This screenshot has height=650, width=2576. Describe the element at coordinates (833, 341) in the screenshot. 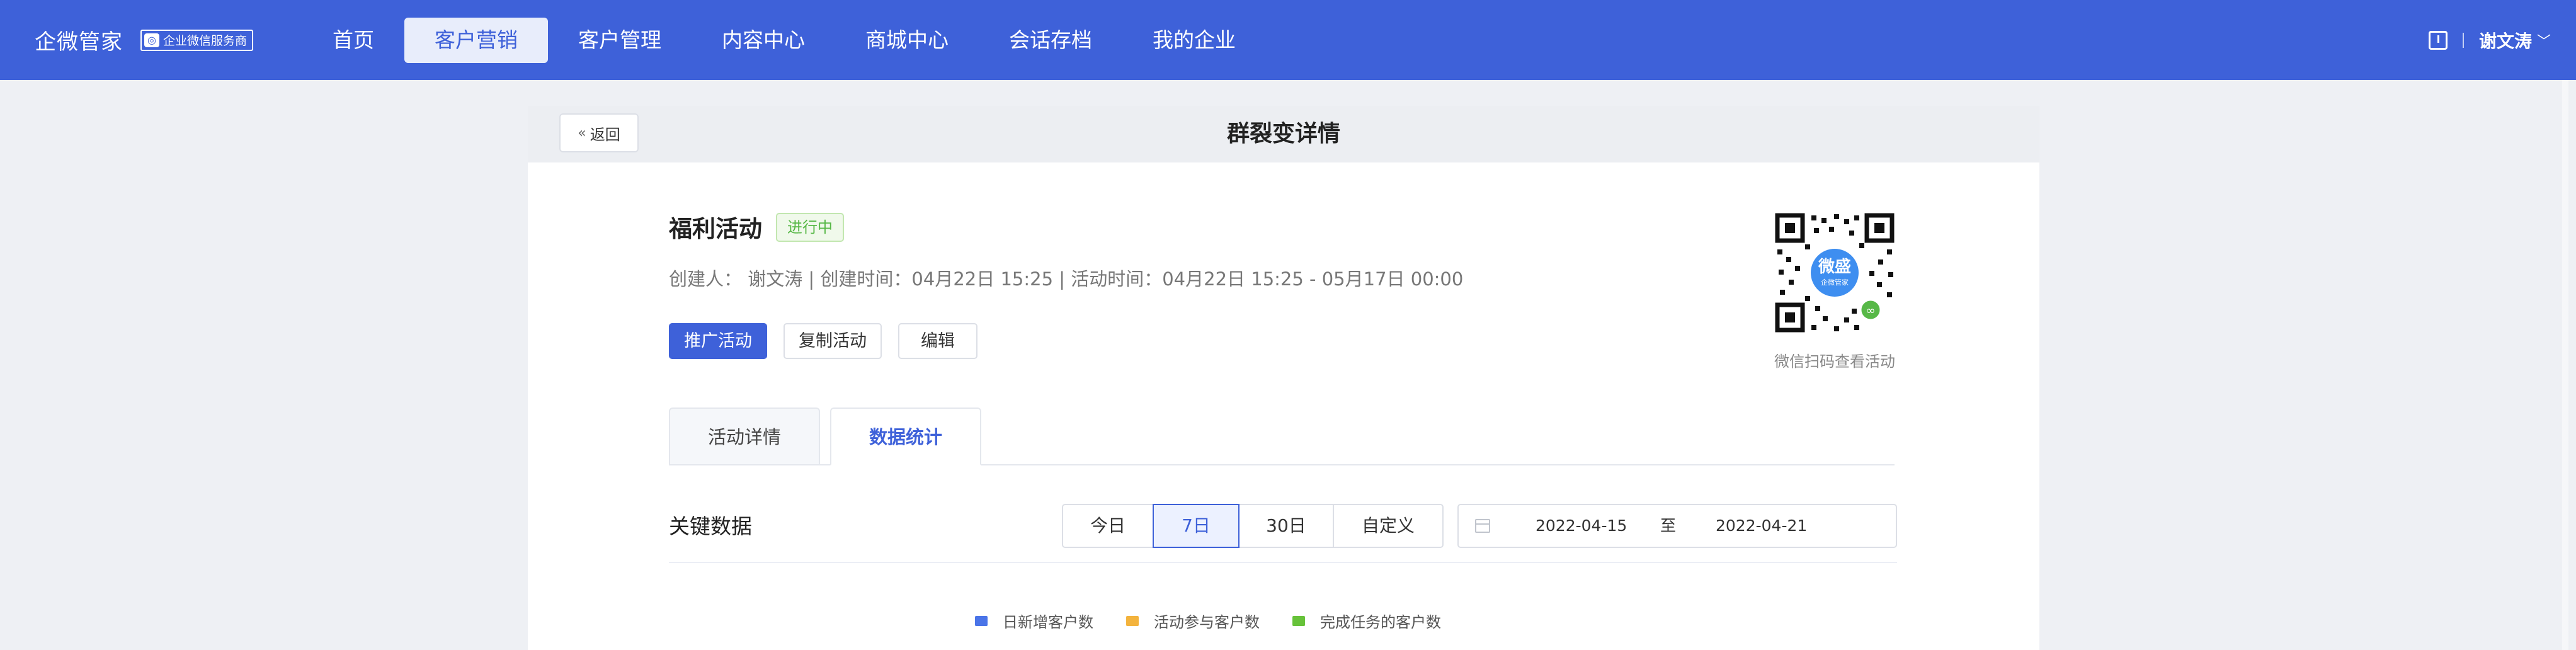

I see `copy-button: 复制活动` at that location.